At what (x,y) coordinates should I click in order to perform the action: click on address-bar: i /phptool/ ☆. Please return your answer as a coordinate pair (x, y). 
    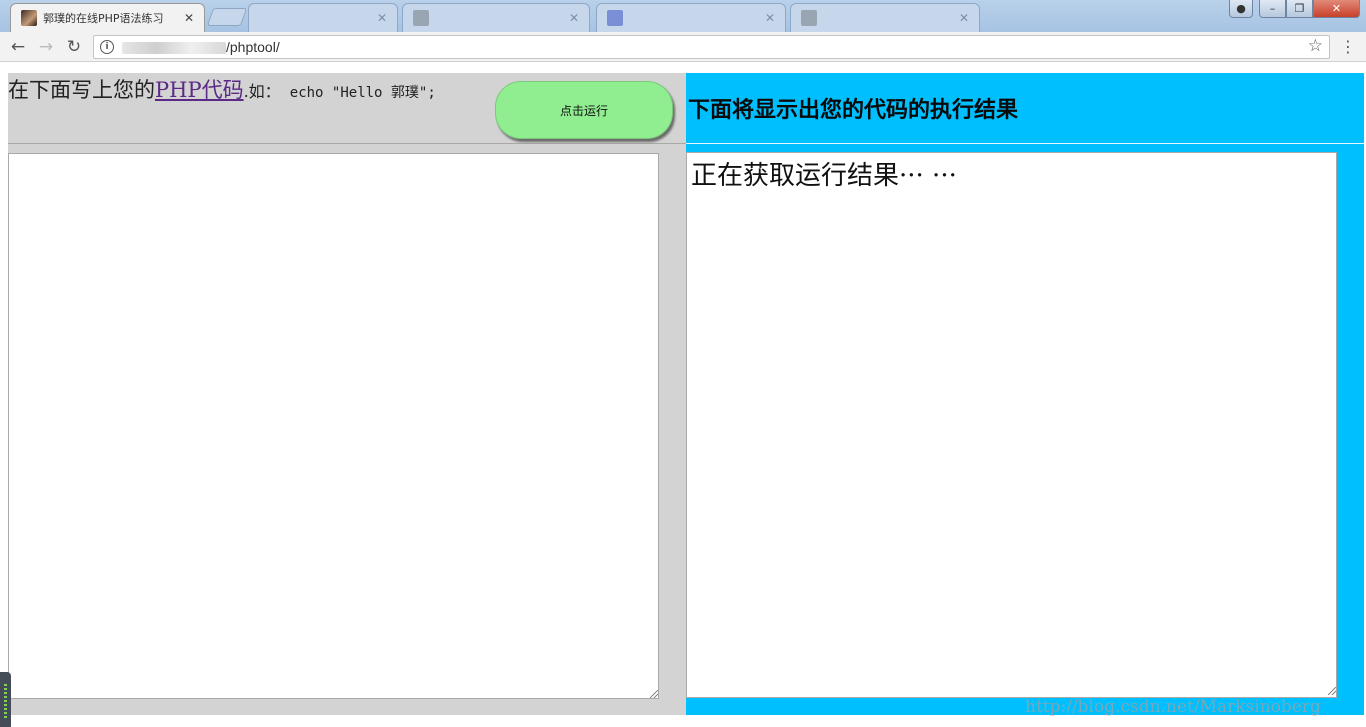
    Looking at the image, I should click on (711, 47).